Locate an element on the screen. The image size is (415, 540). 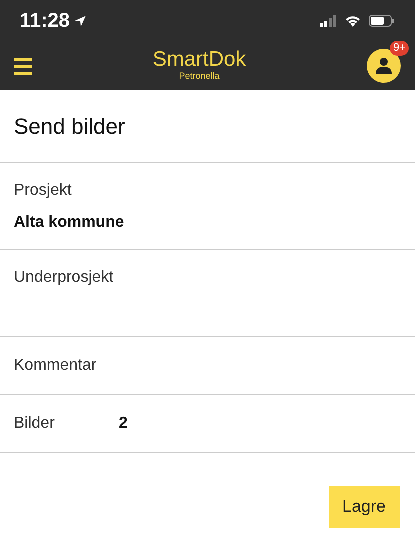
menu-button is located at coordinates (23, 66).